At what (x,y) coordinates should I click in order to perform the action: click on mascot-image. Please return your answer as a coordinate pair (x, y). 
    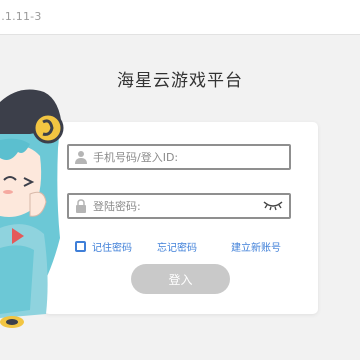
    Looking at the image, I should click on (32, 208).